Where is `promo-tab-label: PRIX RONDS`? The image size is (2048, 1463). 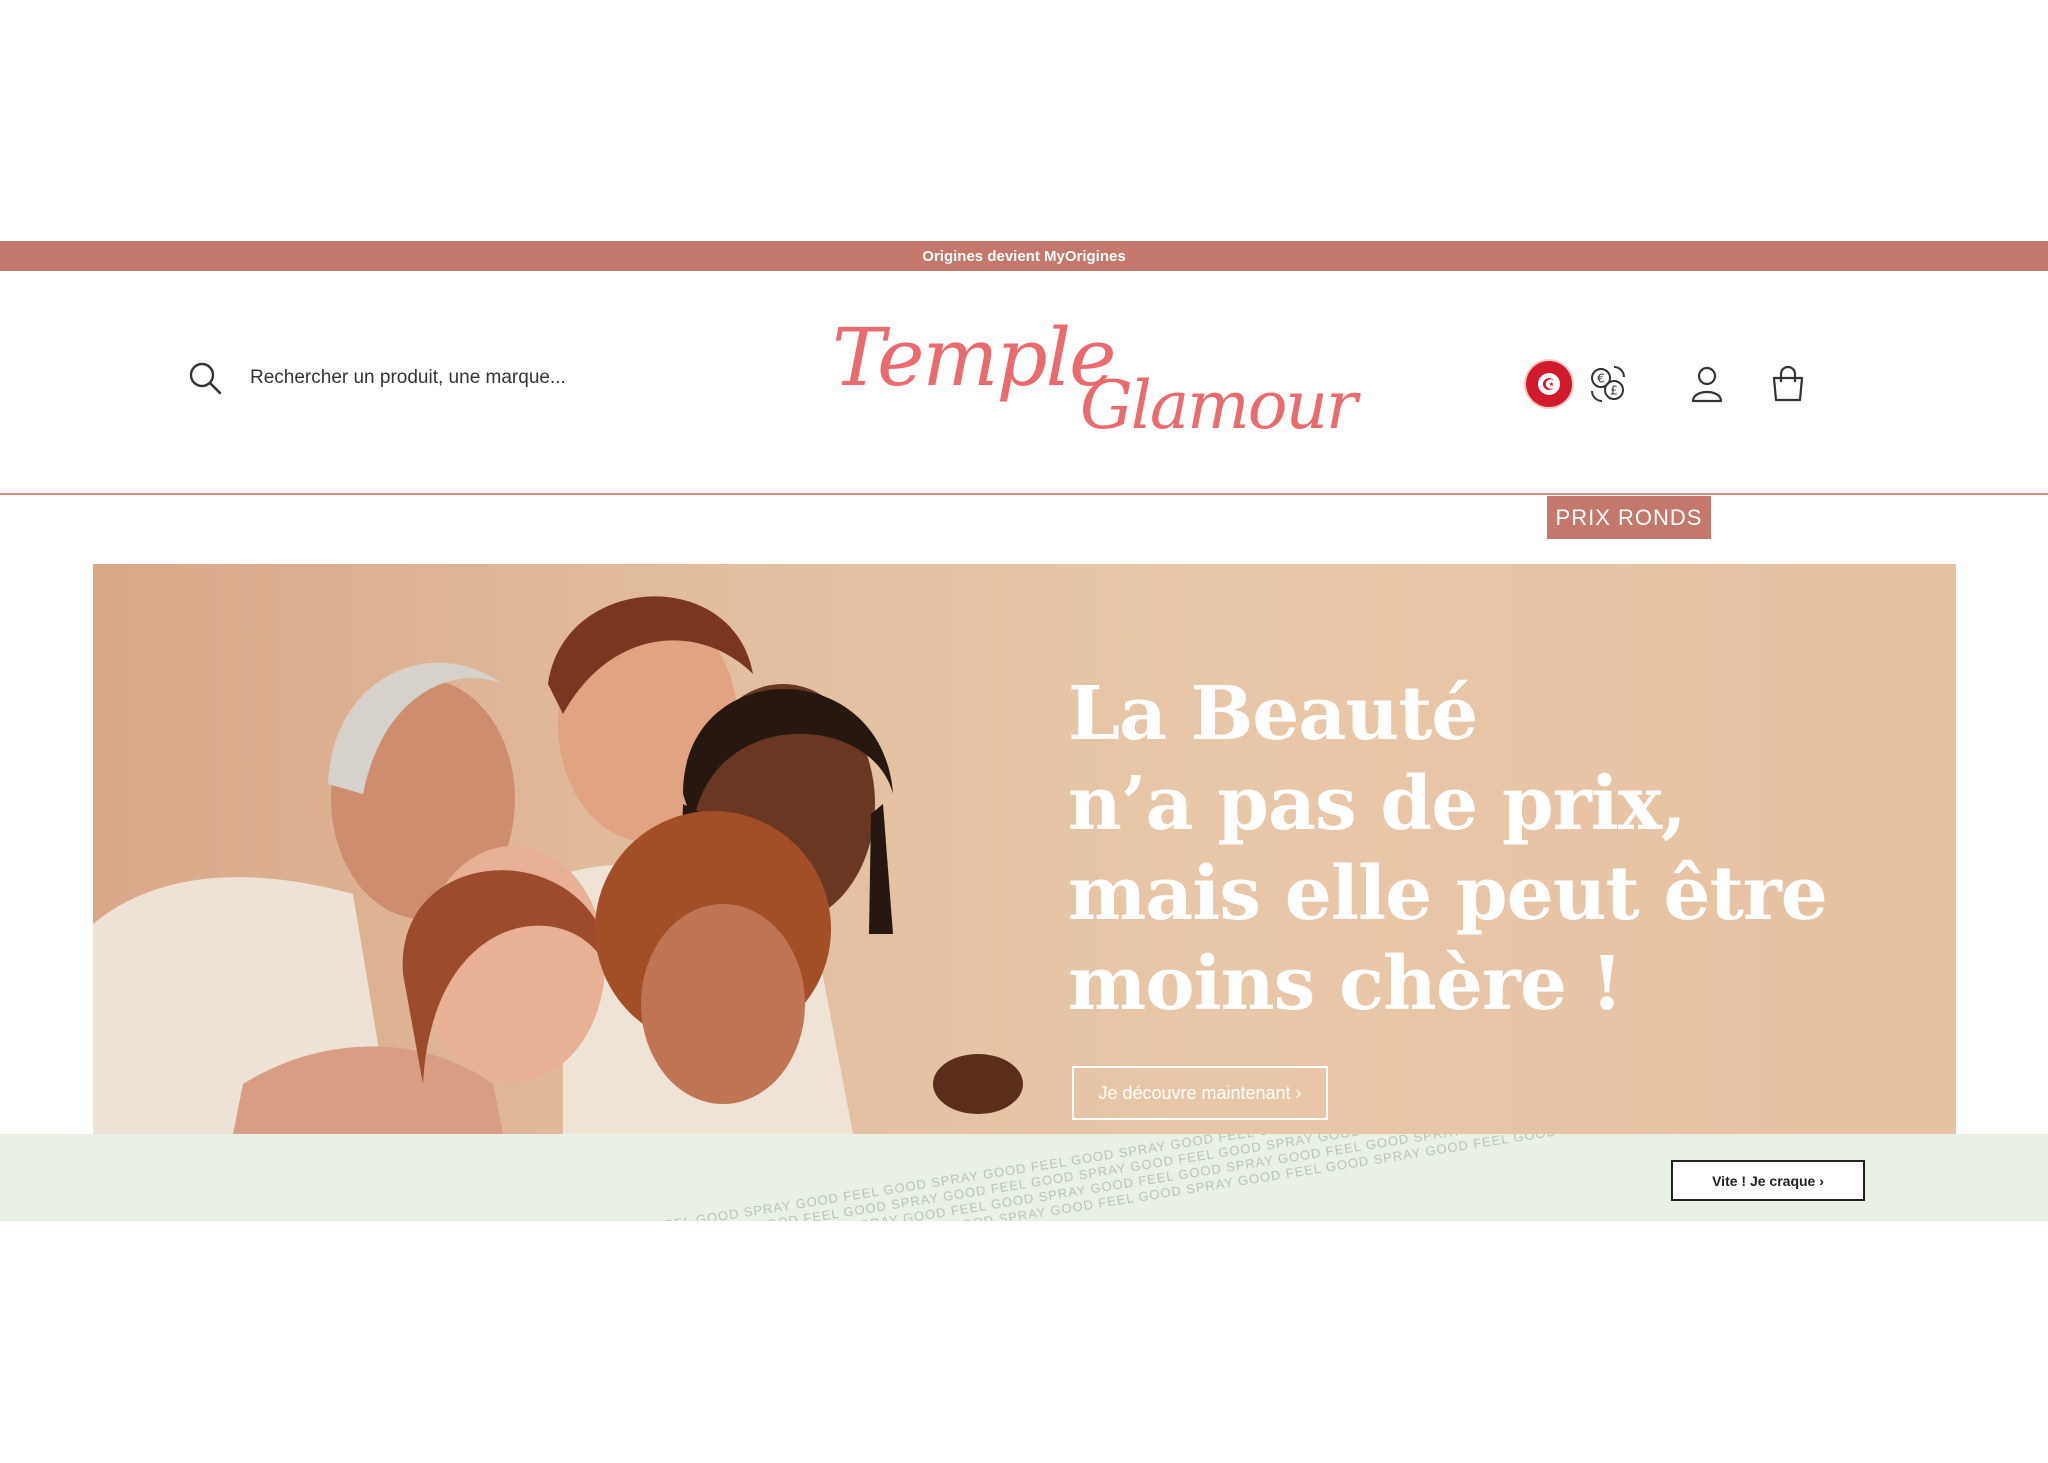 promo-tab-label: PRIX RONDS is located at coordinates (1629, 517).